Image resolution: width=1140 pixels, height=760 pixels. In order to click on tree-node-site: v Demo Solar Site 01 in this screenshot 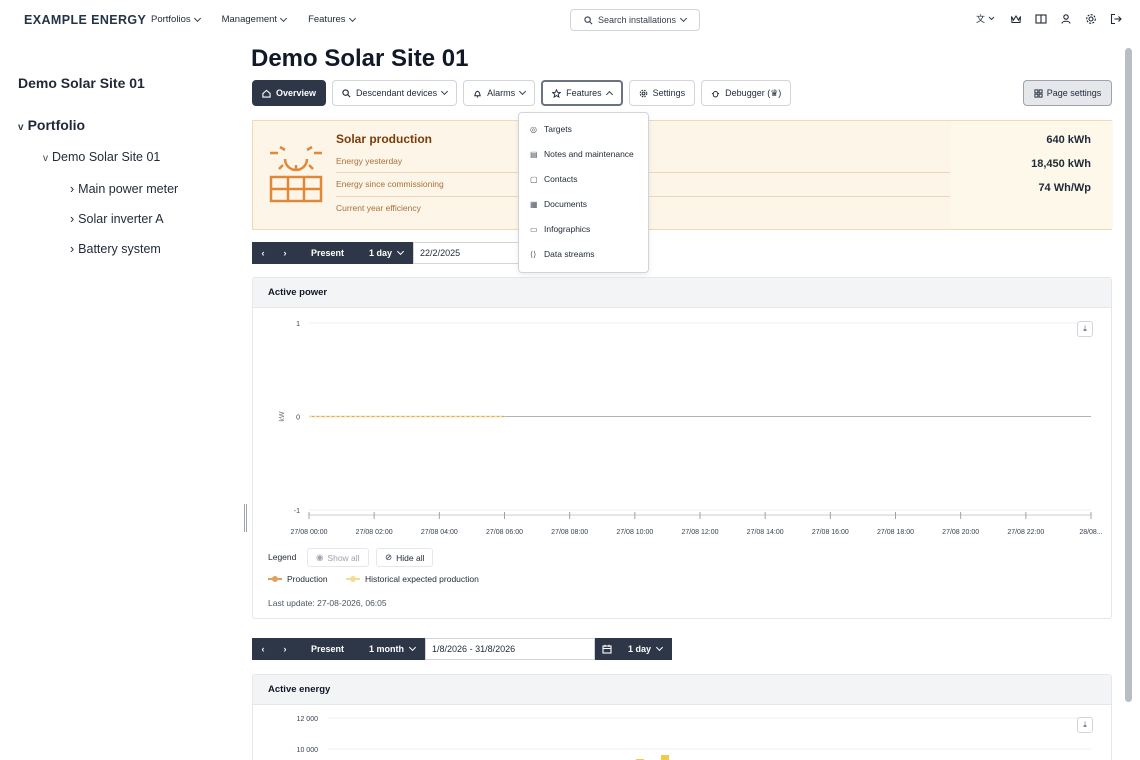, I will do `click(101, 157)`.